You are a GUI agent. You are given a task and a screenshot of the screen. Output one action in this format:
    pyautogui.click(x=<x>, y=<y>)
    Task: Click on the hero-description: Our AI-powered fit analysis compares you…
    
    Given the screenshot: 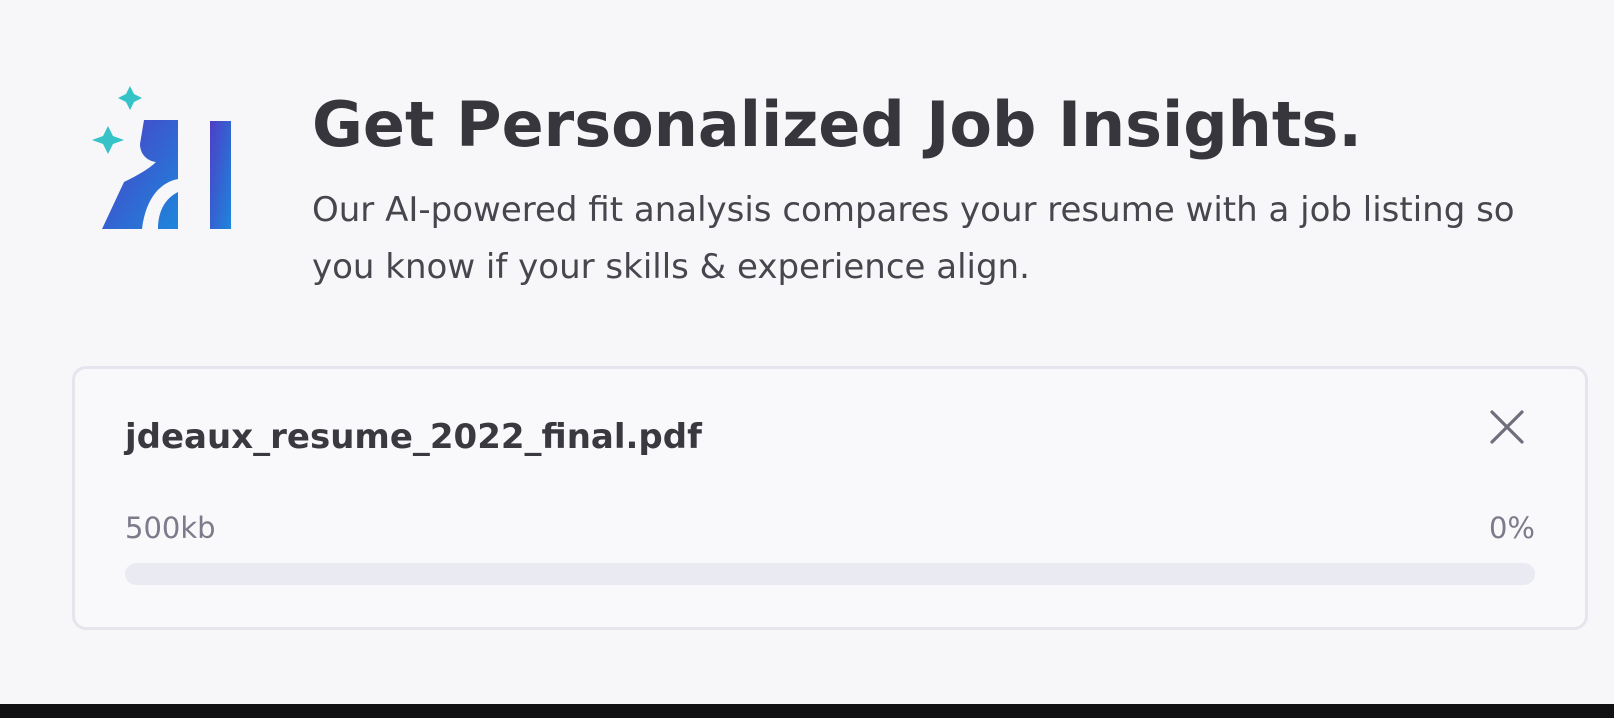 What is the action you would take?
    pyautogui.click(x=913, y=238)
    